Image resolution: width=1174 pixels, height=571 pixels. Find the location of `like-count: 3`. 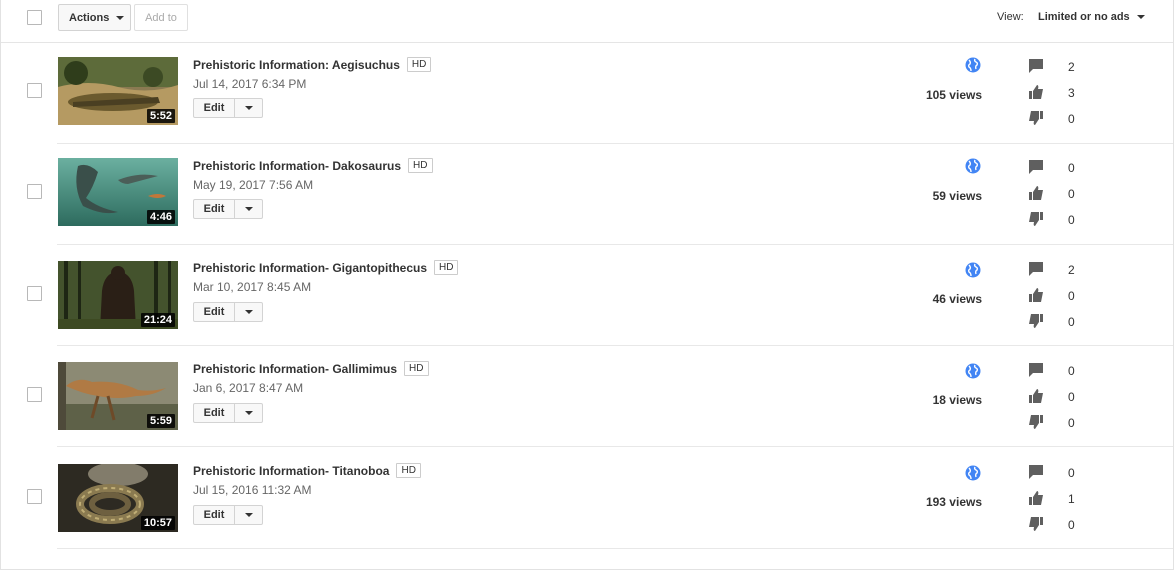

like-count: 3 is located at coordinates (1071, 93).